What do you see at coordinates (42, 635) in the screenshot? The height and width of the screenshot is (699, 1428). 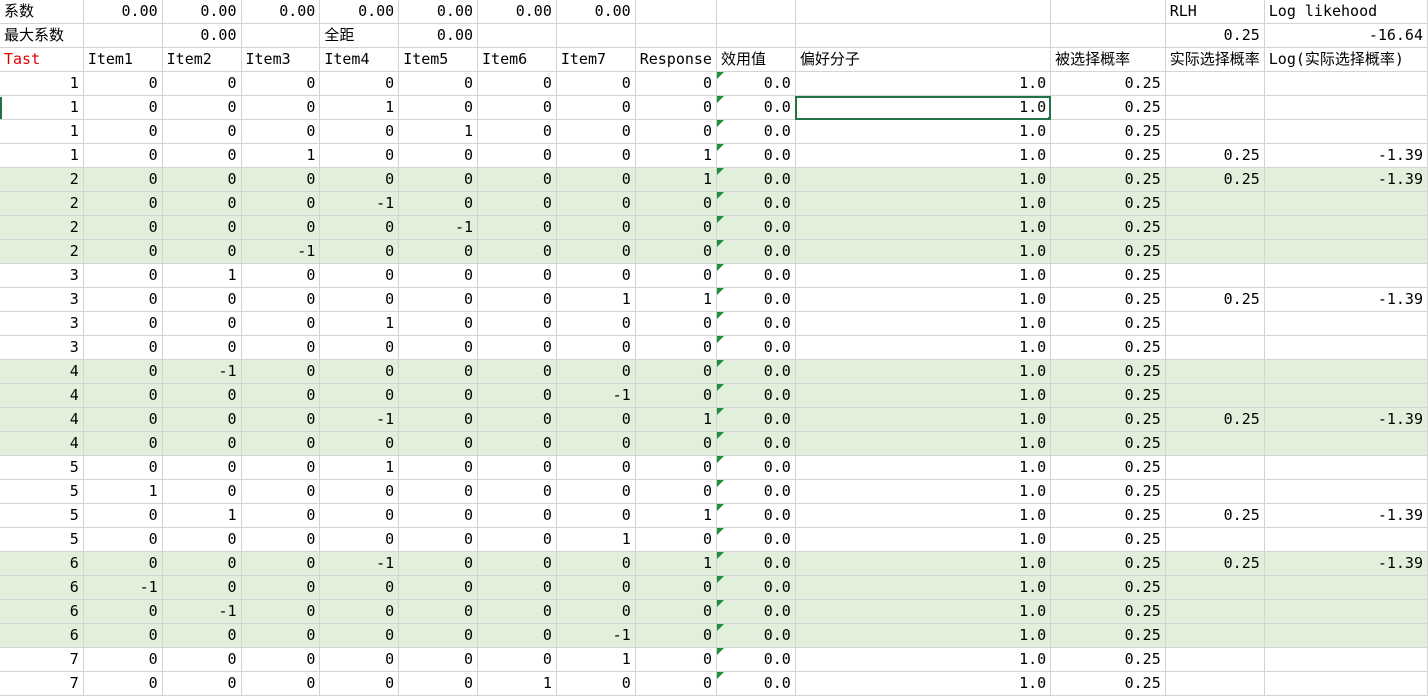 I see `task-cell: 6` at bounding box center [42, 635].